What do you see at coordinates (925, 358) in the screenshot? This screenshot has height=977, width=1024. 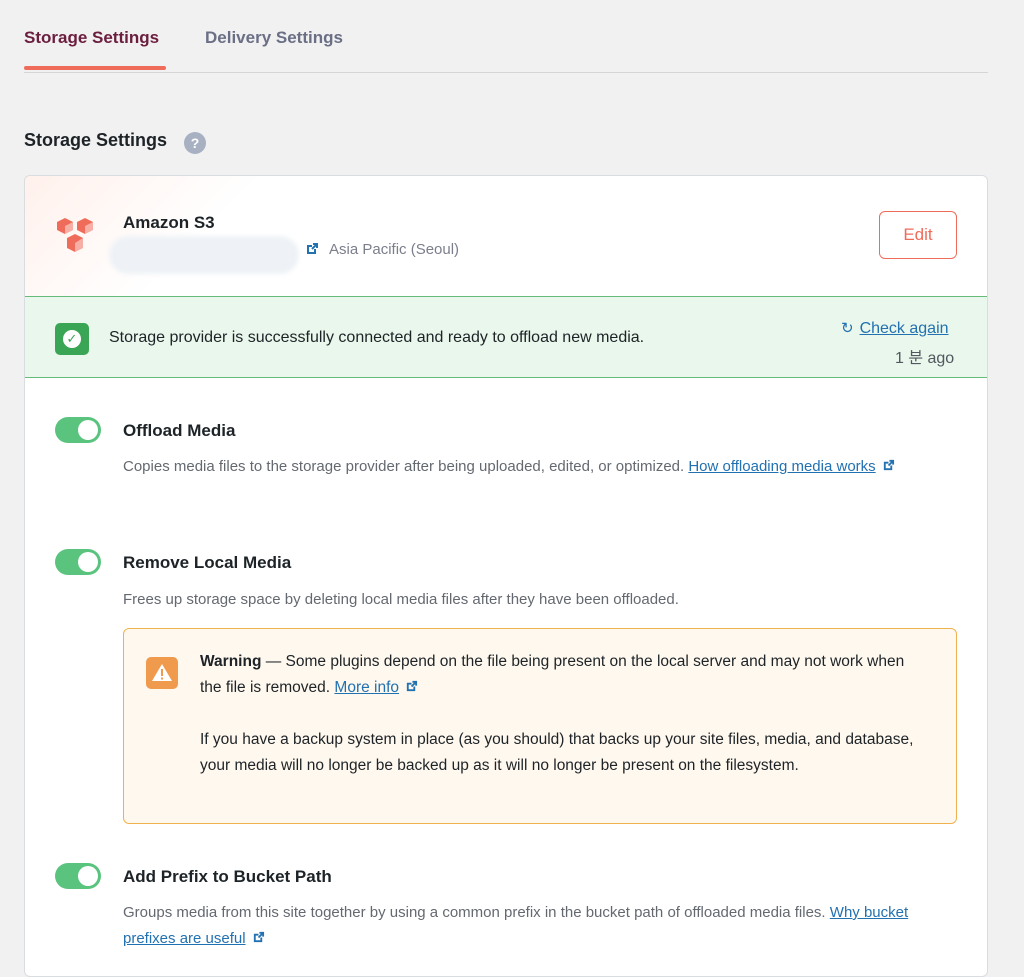 I see `last-checked-time: 1 분 ago` at bounding box center [925, 358].